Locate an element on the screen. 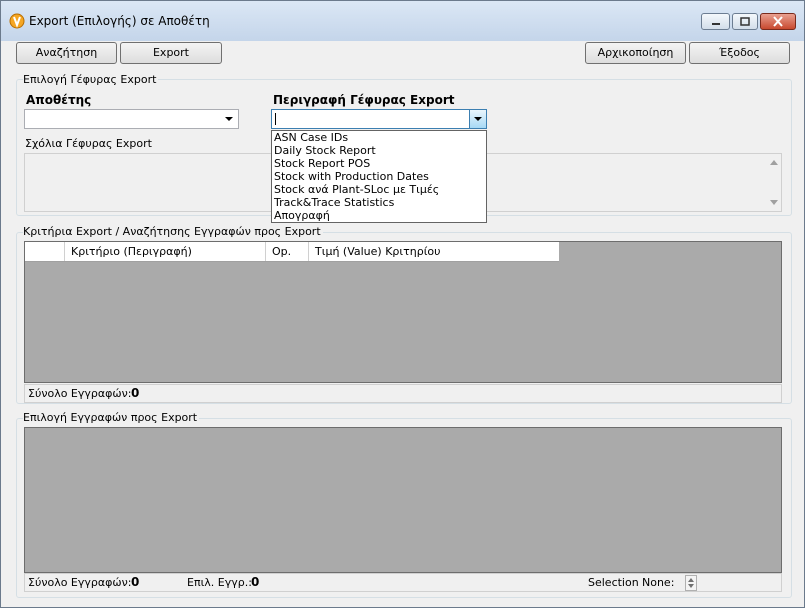 This screenshot has height=608, width=805. close-button is located at coordinates (778, 21).